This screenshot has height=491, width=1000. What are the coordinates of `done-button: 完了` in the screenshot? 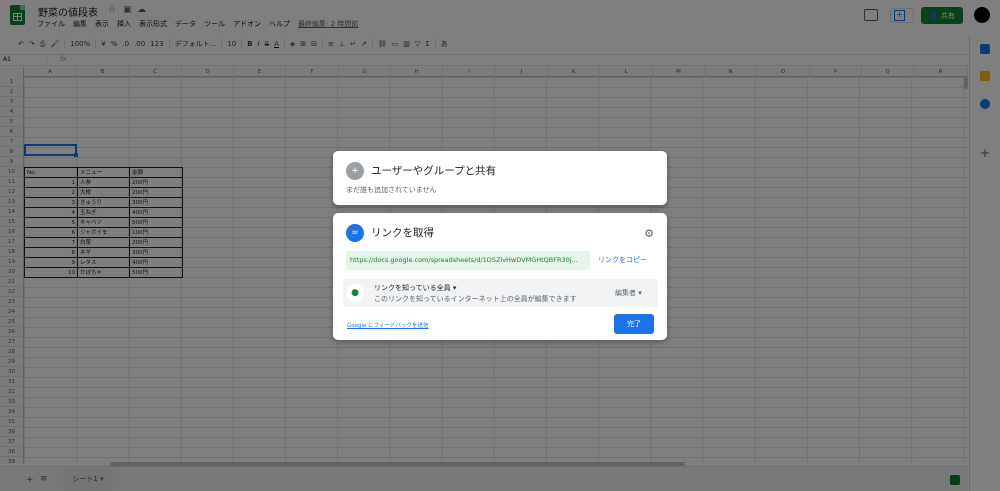 It's located at (634, 324).